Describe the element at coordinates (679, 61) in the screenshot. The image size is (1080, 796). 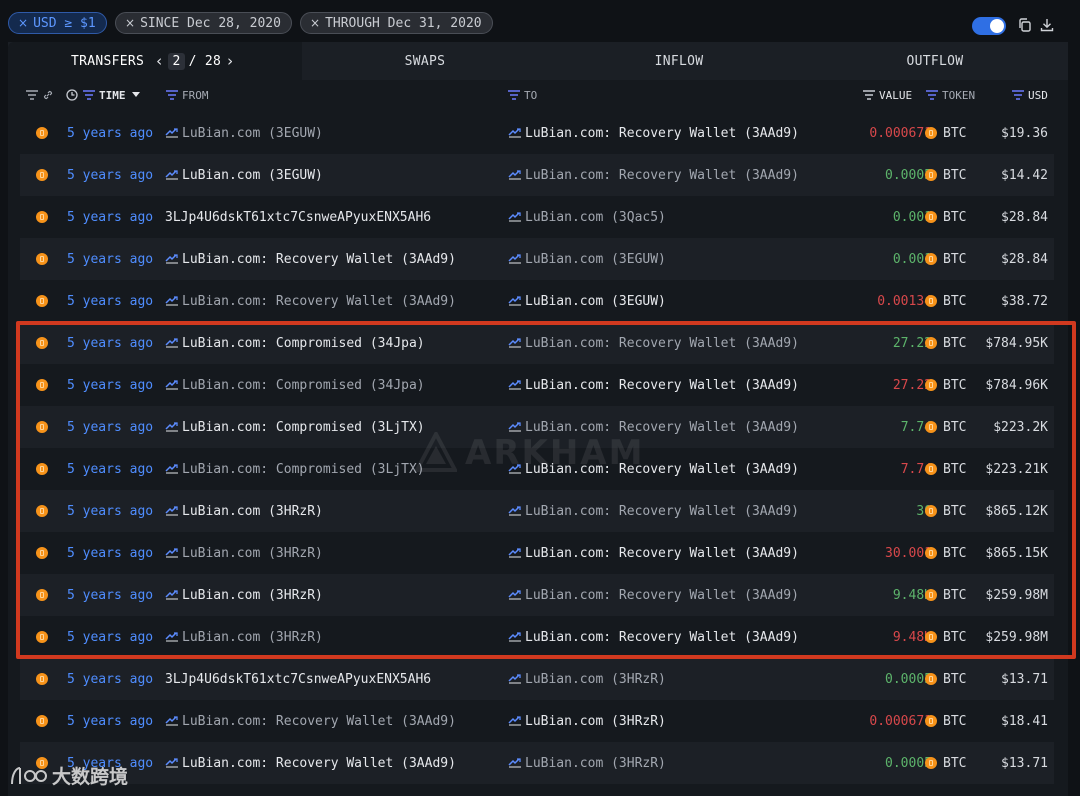
I see `tab-inflow: INFLOW` at that location.